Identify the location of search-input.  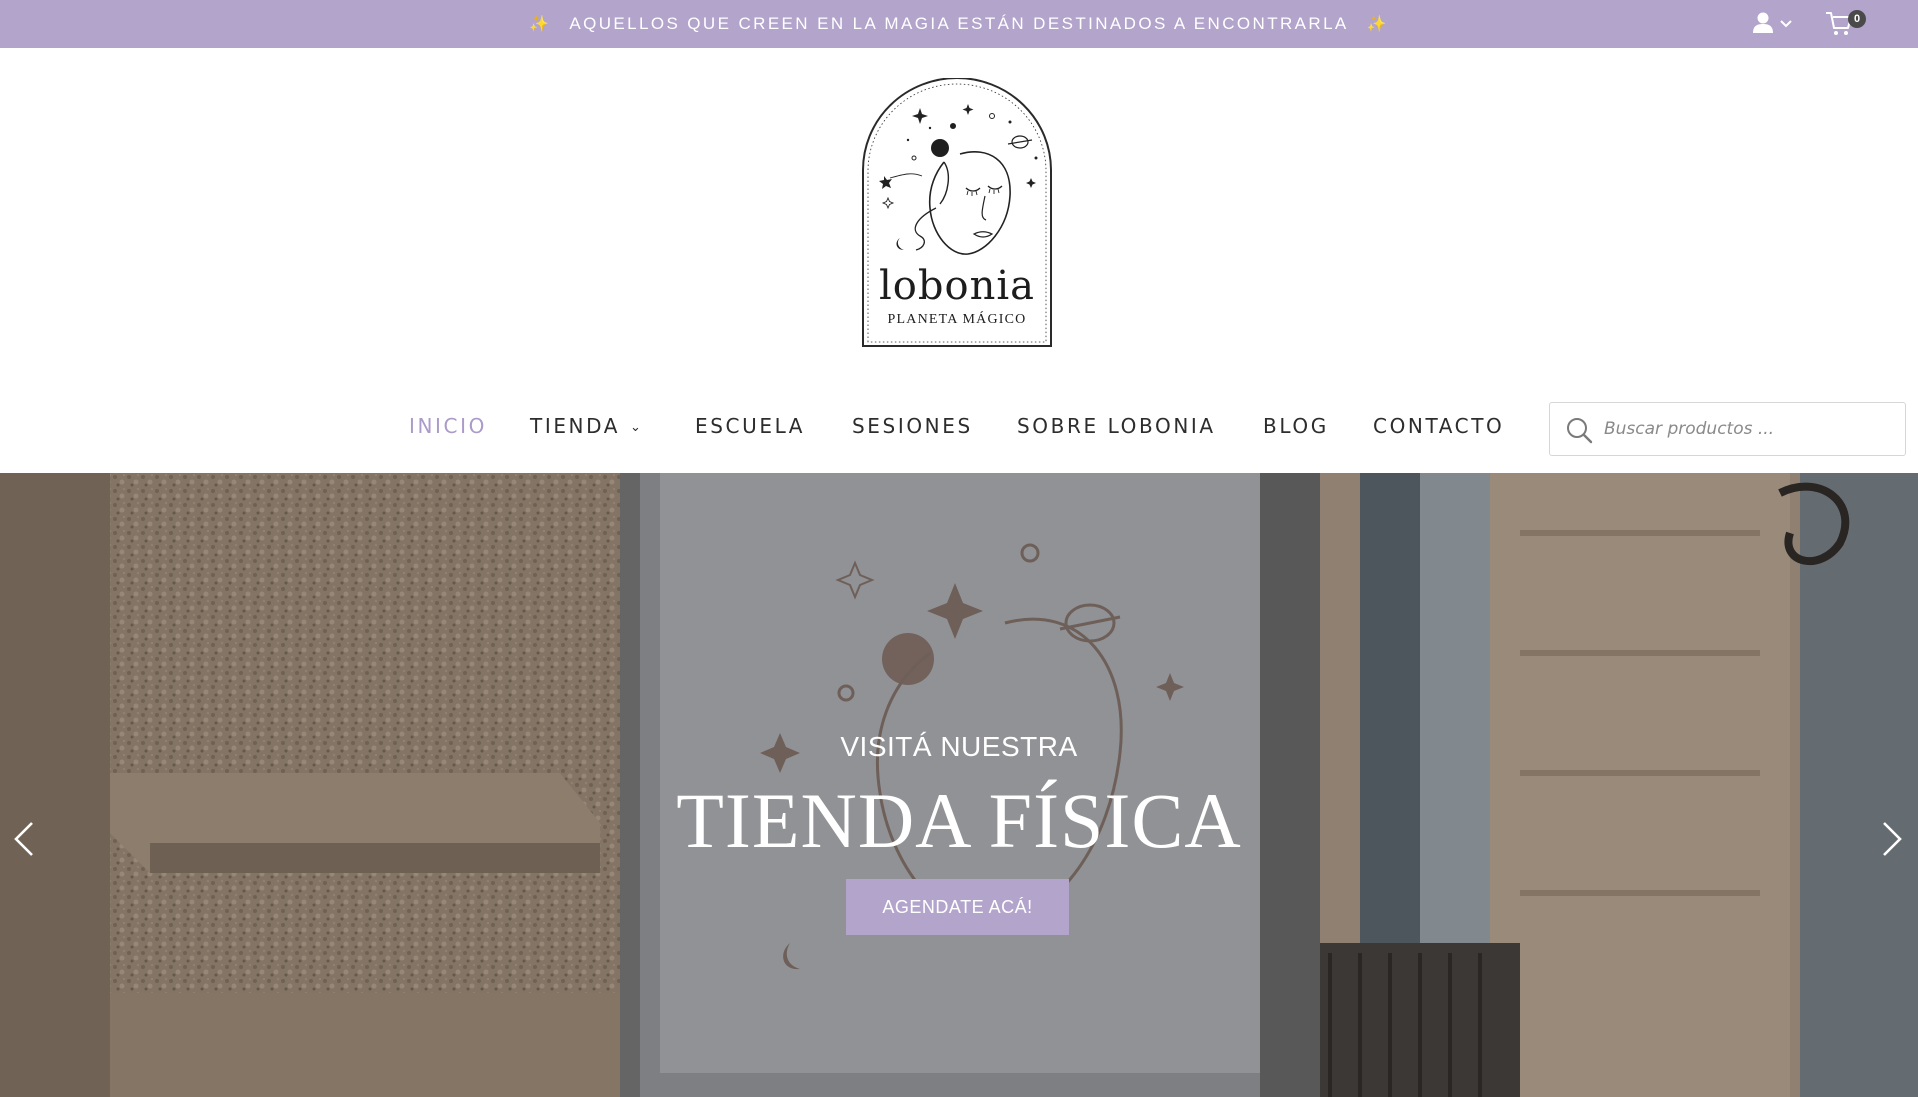
(1749, 429).